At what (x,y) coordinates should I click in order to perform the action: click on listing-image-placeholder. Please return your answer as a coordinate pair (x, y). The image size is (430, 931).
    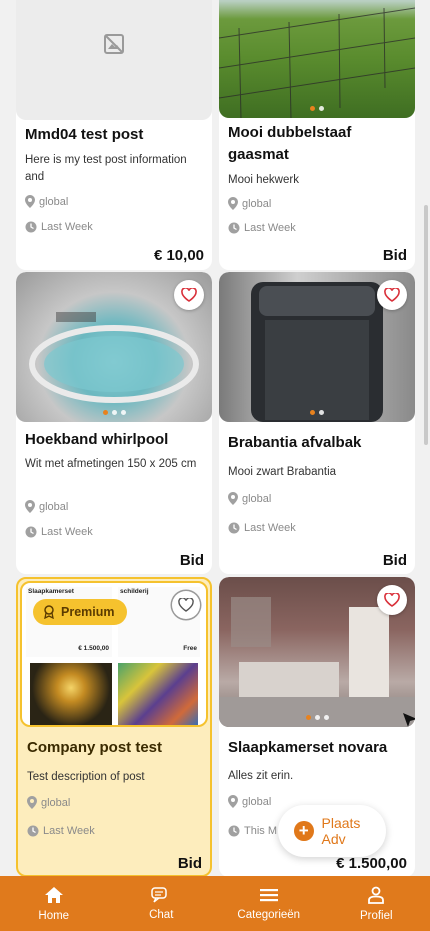
    Looking at the image, I should click on (114, 60).